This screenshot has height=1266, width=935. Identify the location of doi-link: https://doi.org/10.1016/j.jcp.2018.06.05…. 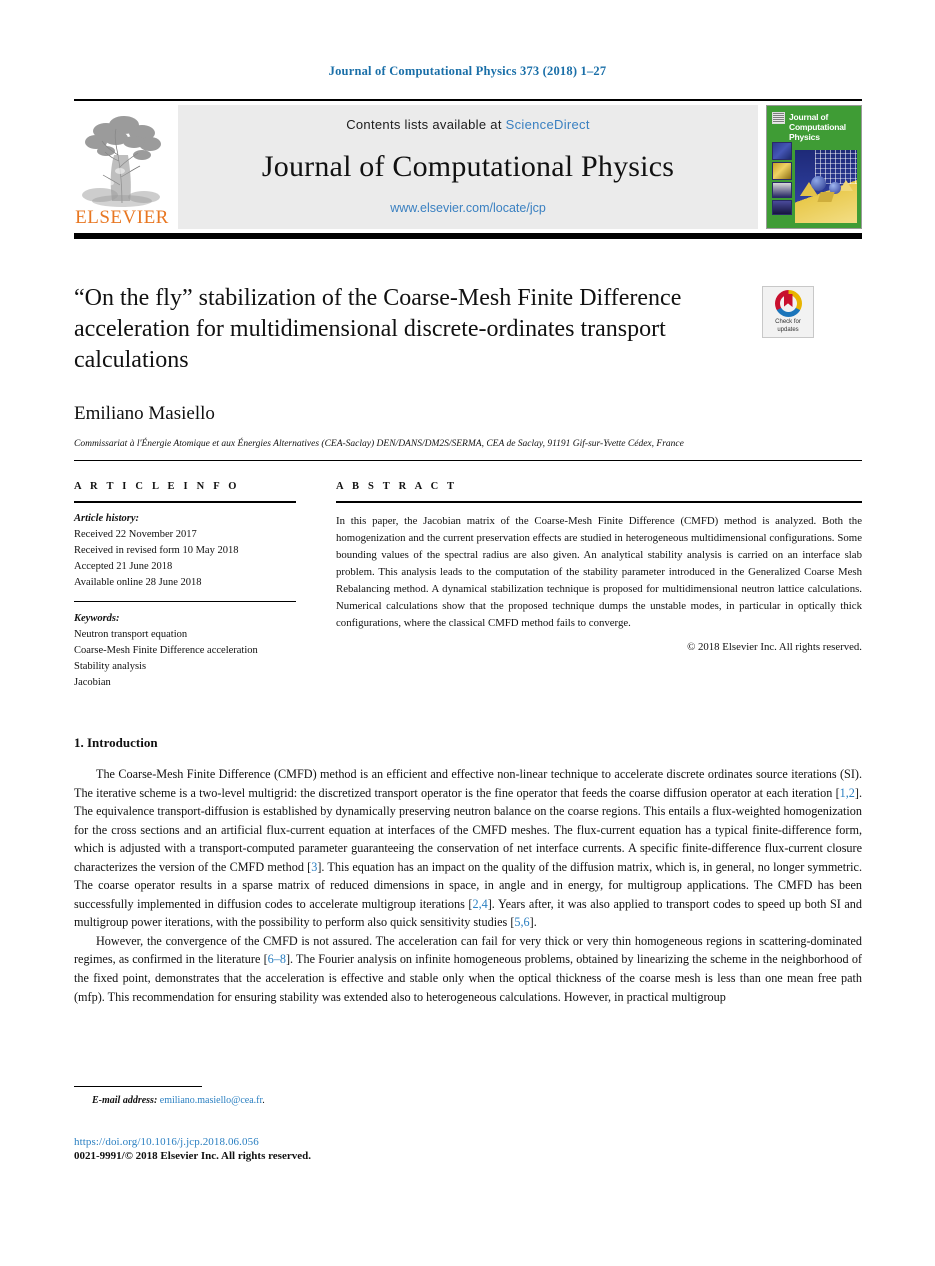
(334, 1142).